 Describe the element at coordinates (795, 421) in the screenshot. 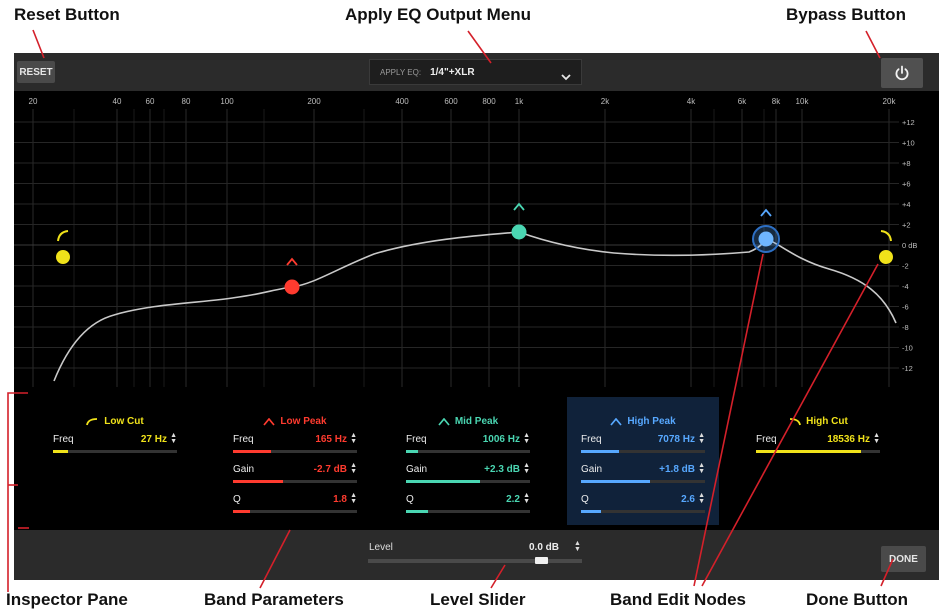

I see `high-cut-icon` at that location.